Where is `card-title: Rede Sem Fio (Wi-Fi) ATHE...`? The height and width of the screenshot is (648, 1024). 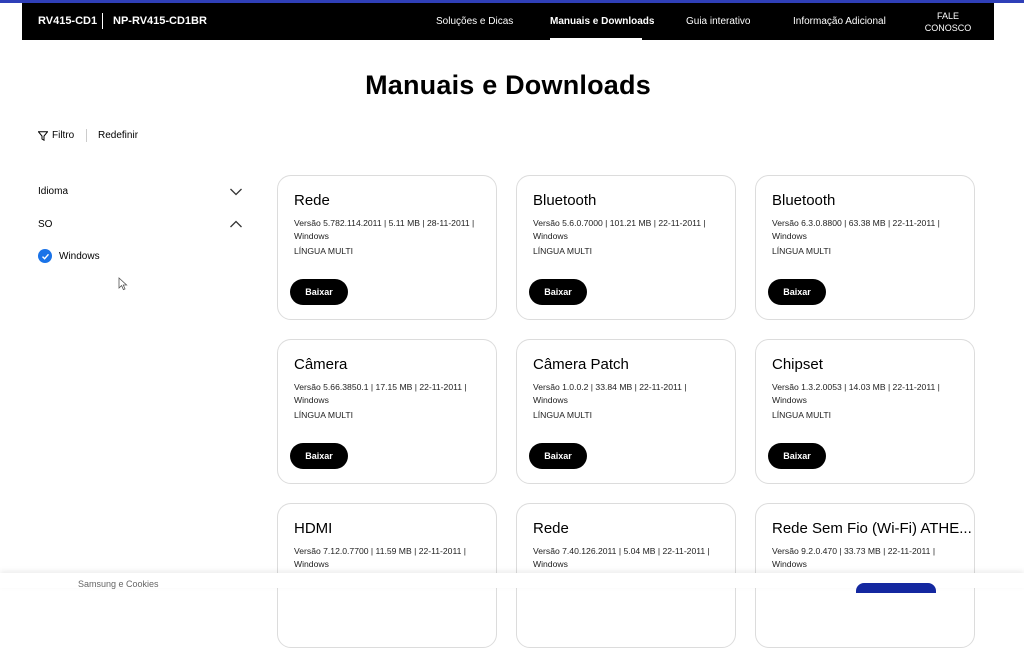
card-title: Rede Sem Fio (Wi-Fi) ATHE... is located at coordinates (872, 528).